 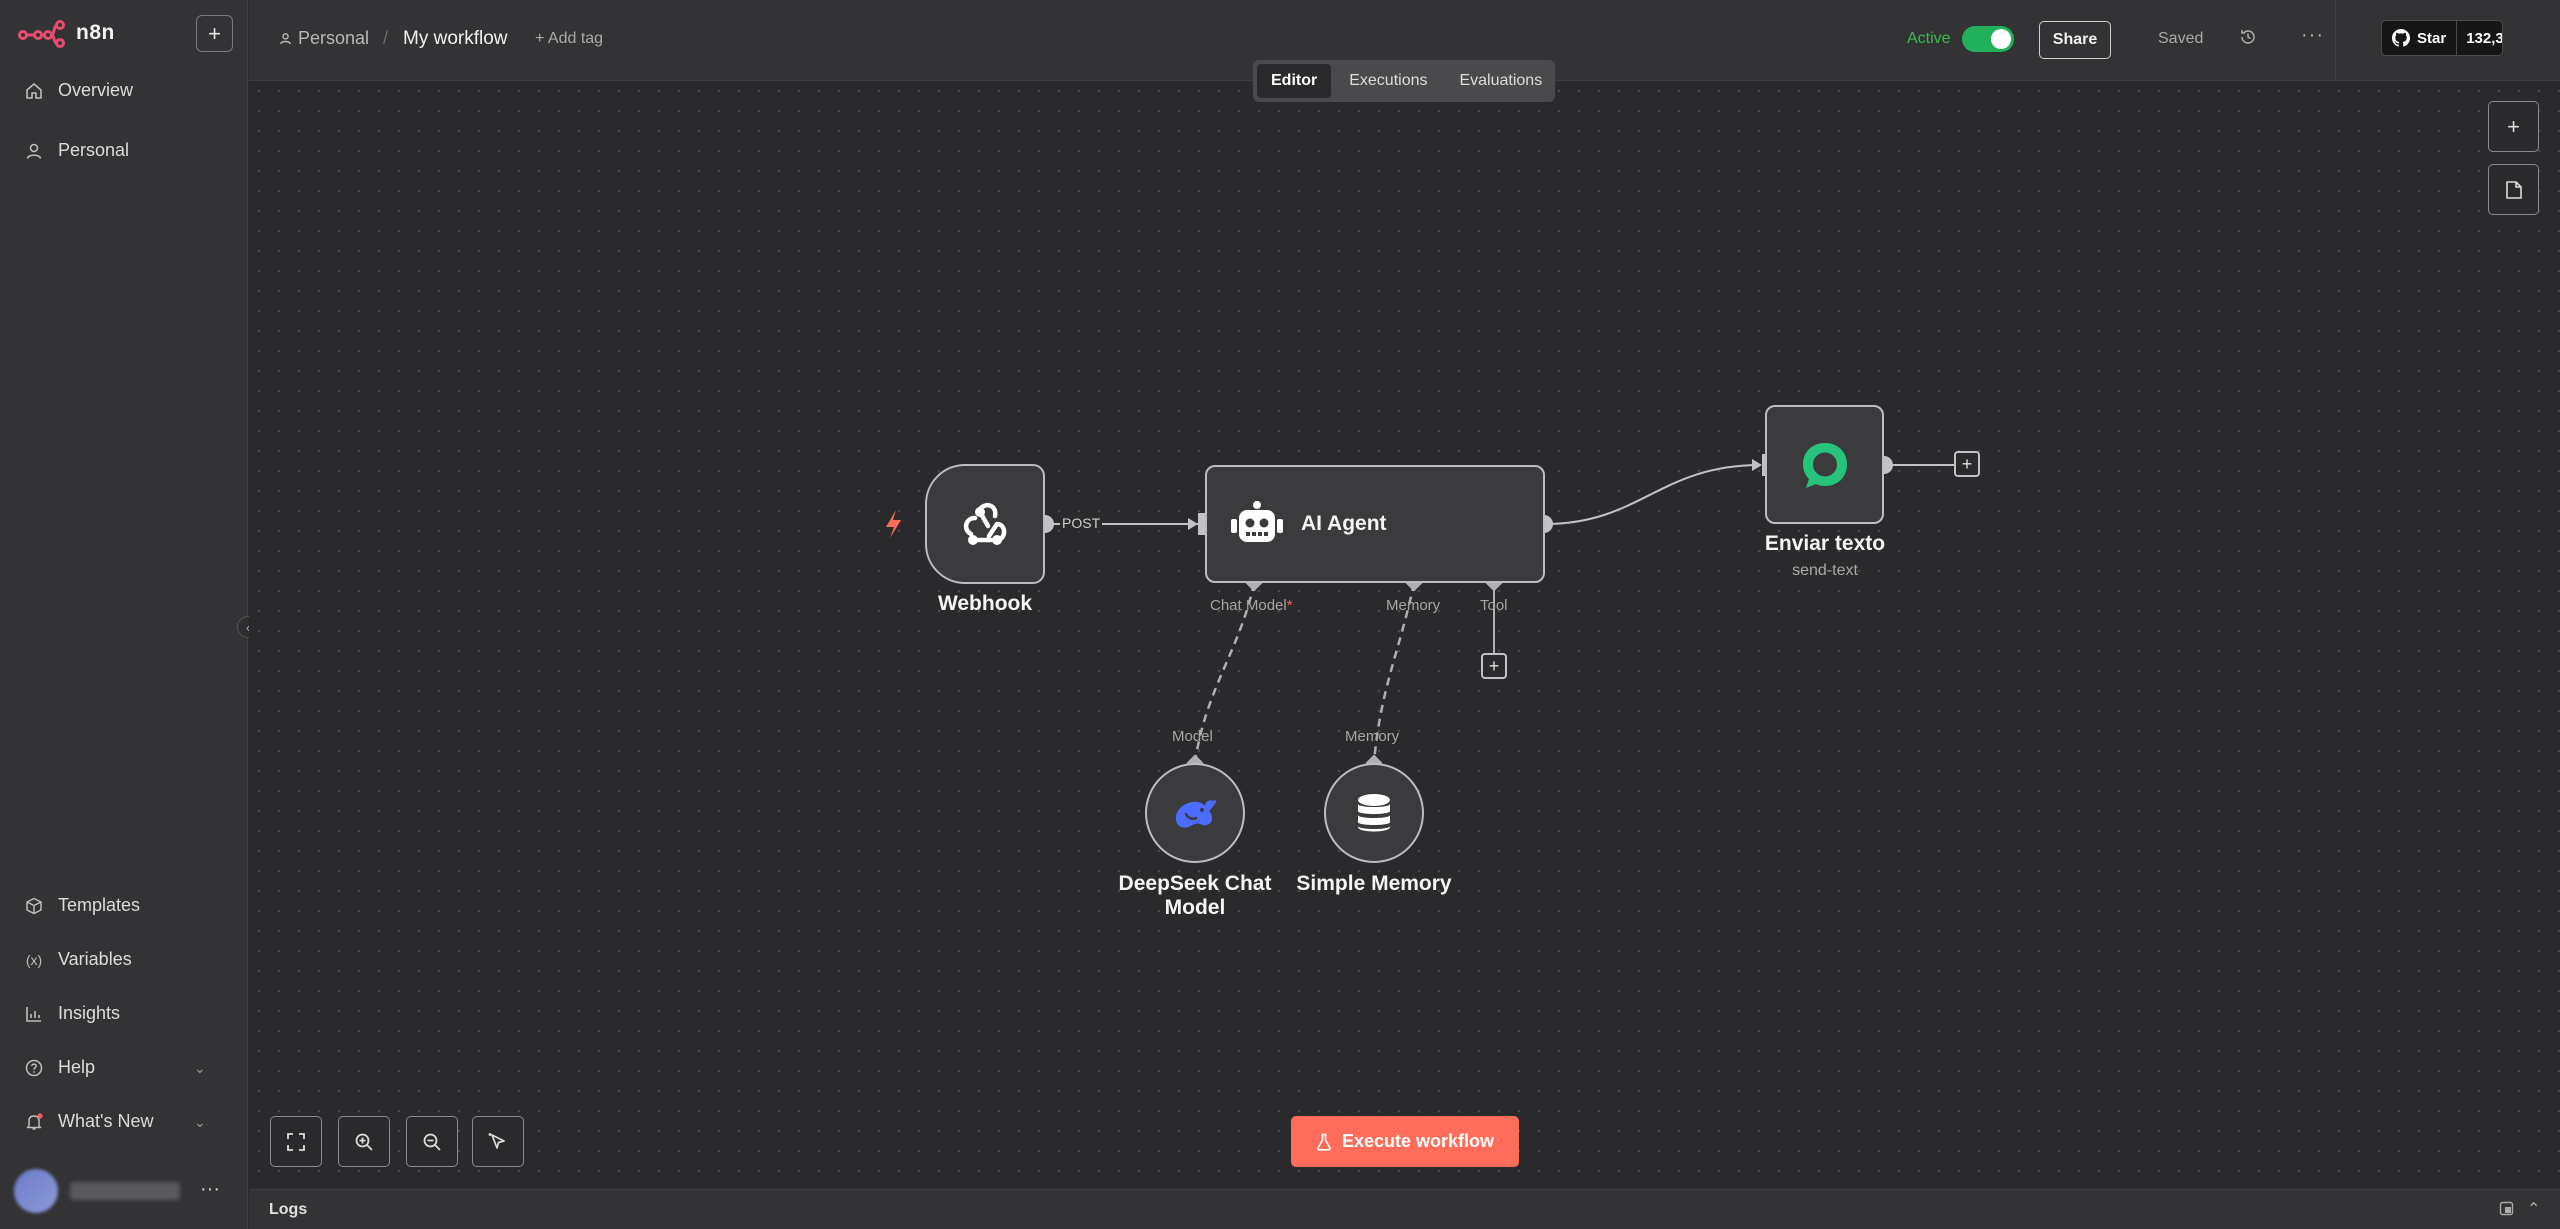 What do you see at coordinates (1825, 543) in the screenshot?
I see `node-label-enviar-texto: Enviar texto` at bounding box center [1825, 543].